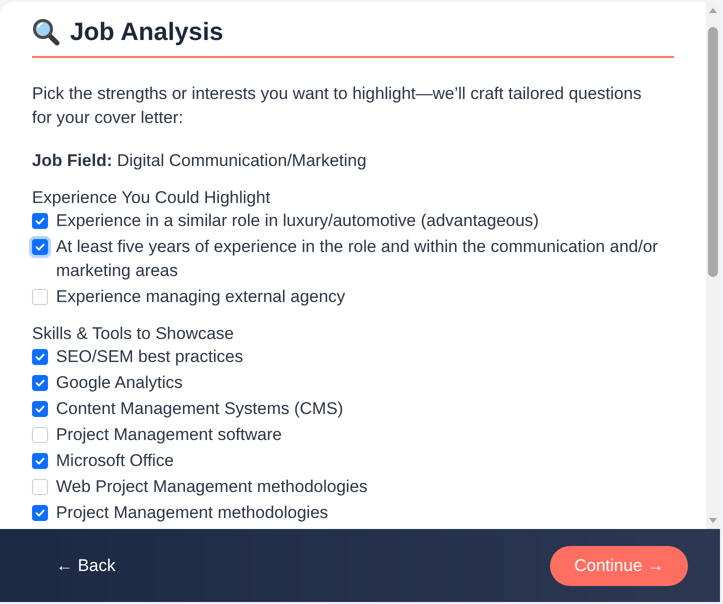 This screenshot has height=604, width=723. Describe the element at coordinates (201, 297) in the screenshot. I see `checkbox-label: Experience managing external agency` at that location.